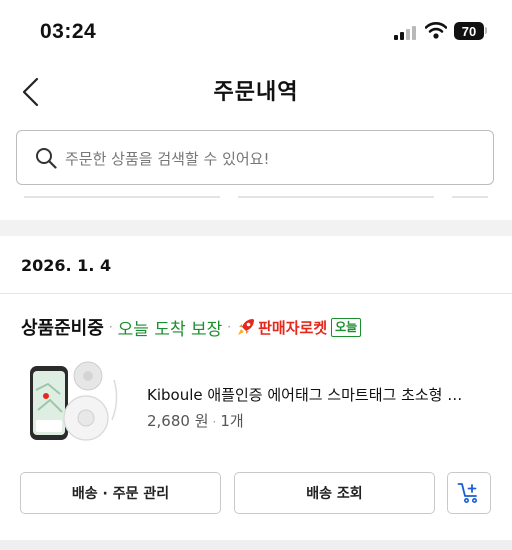  I want to click on arrival-guarantee: 오늘 도착 보장, so click(170, 329).